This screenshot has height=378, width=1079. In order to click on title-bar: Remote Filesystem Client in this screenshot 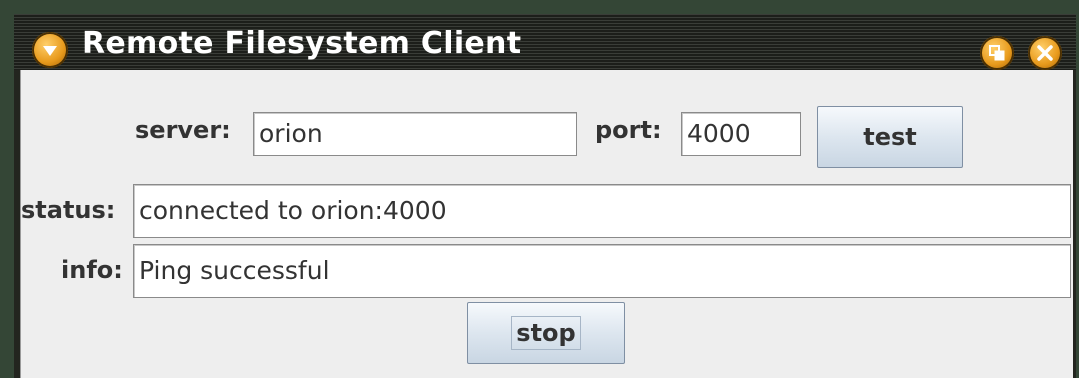, I will do `click(545, 42)`.